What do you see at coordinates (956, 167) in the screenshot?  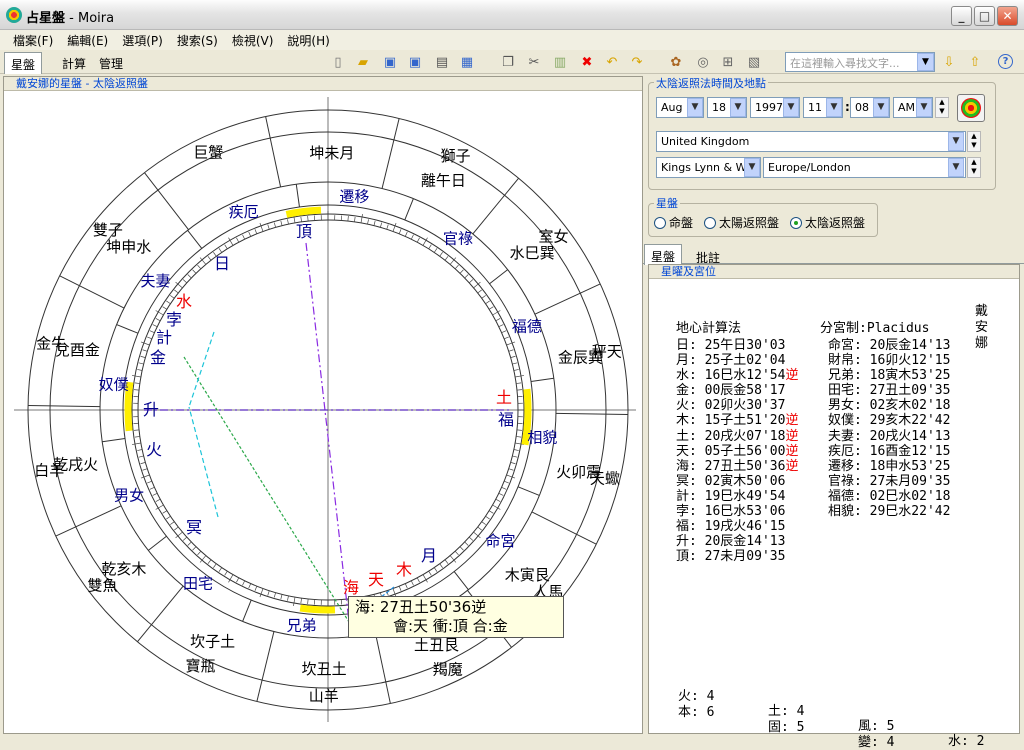 I see `timezone-dropdown-icon: ▼` at bounding box center [956, 167].